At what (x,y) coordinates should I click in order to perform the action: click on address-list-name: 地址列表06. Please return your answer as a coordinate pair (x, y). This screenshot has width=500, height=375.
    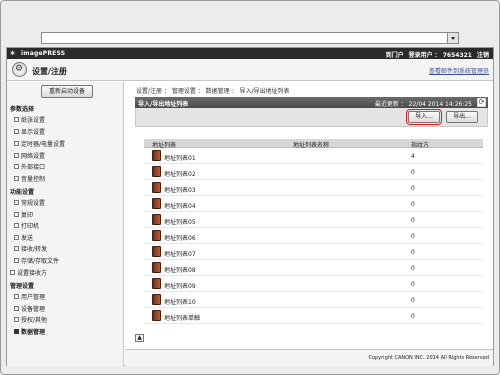
    Looking at the image, I should click on (180, 237).